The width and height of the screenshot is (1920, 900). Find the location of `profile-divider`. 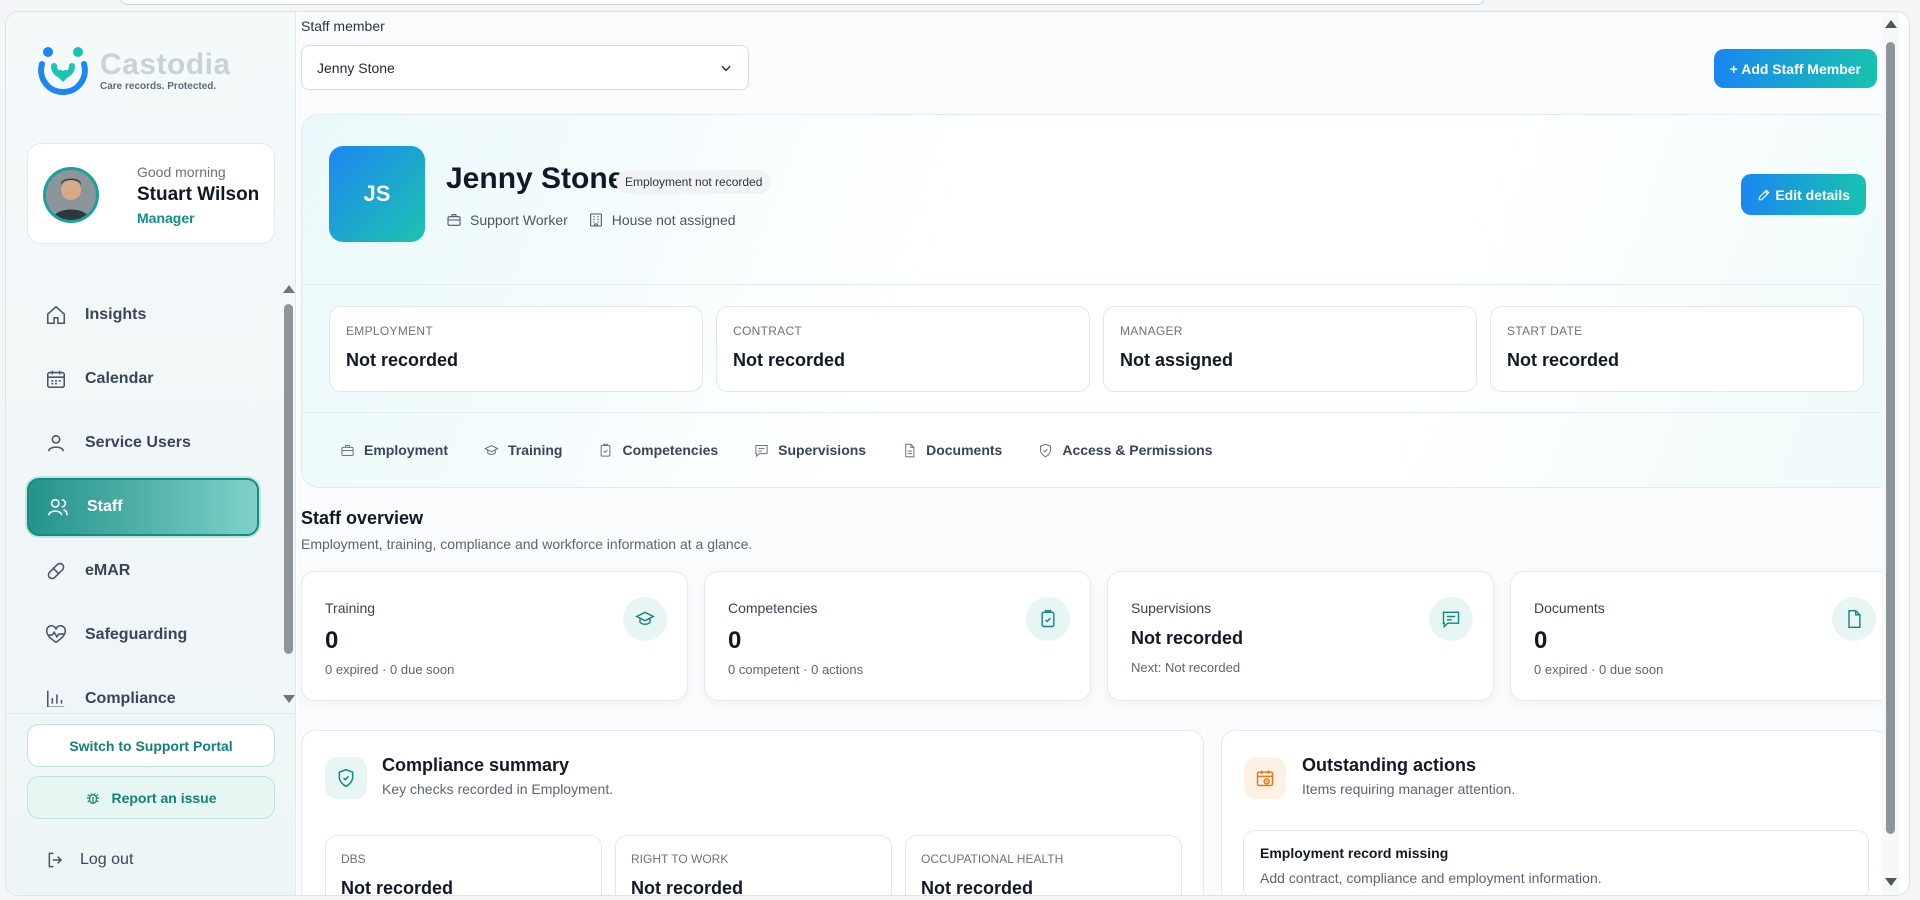

profile-divider is located at coordinates (1097, 284).